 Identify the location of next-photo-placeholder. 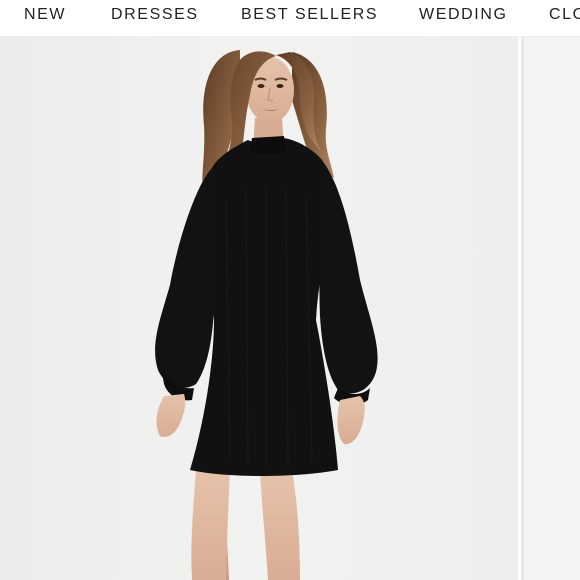
(550, 308).